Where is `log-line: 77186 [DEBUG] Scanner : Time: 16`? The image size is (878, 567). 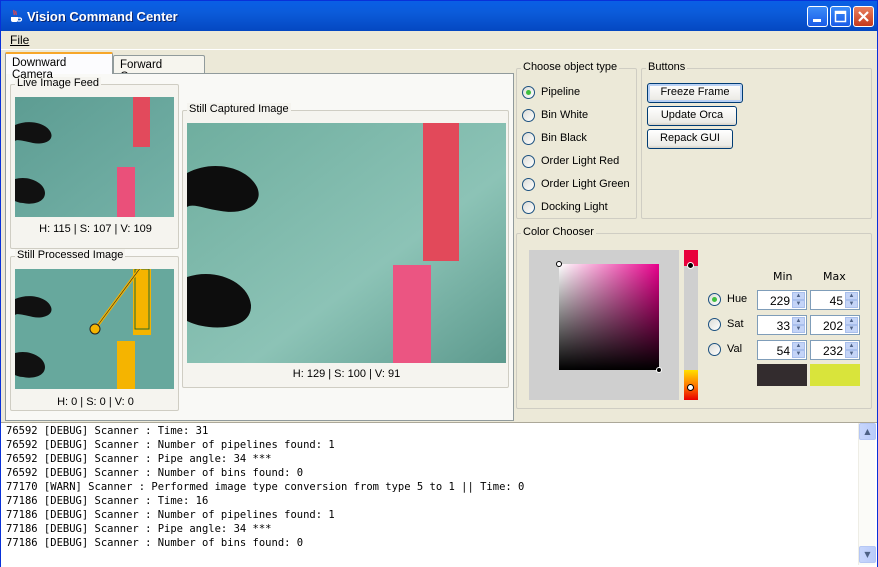 log-line: 77186 [DEBUG] Scanner : Time: 16 is located at coordinates (107, 501).